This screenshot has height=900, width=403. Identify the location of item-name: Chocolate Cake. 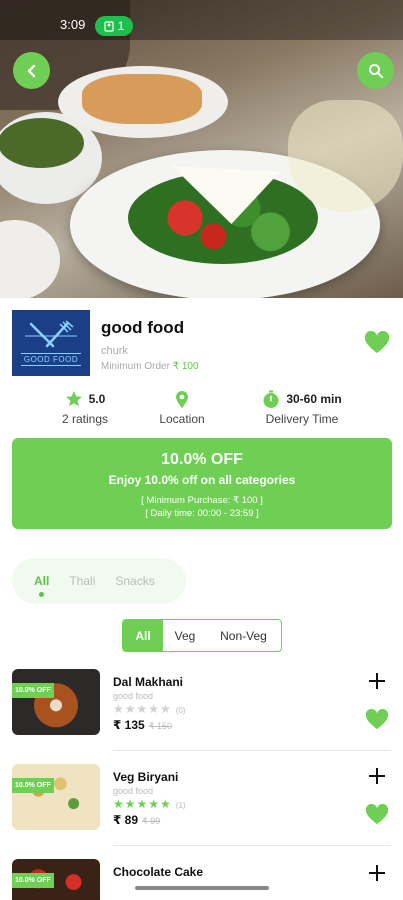
(158, 872).